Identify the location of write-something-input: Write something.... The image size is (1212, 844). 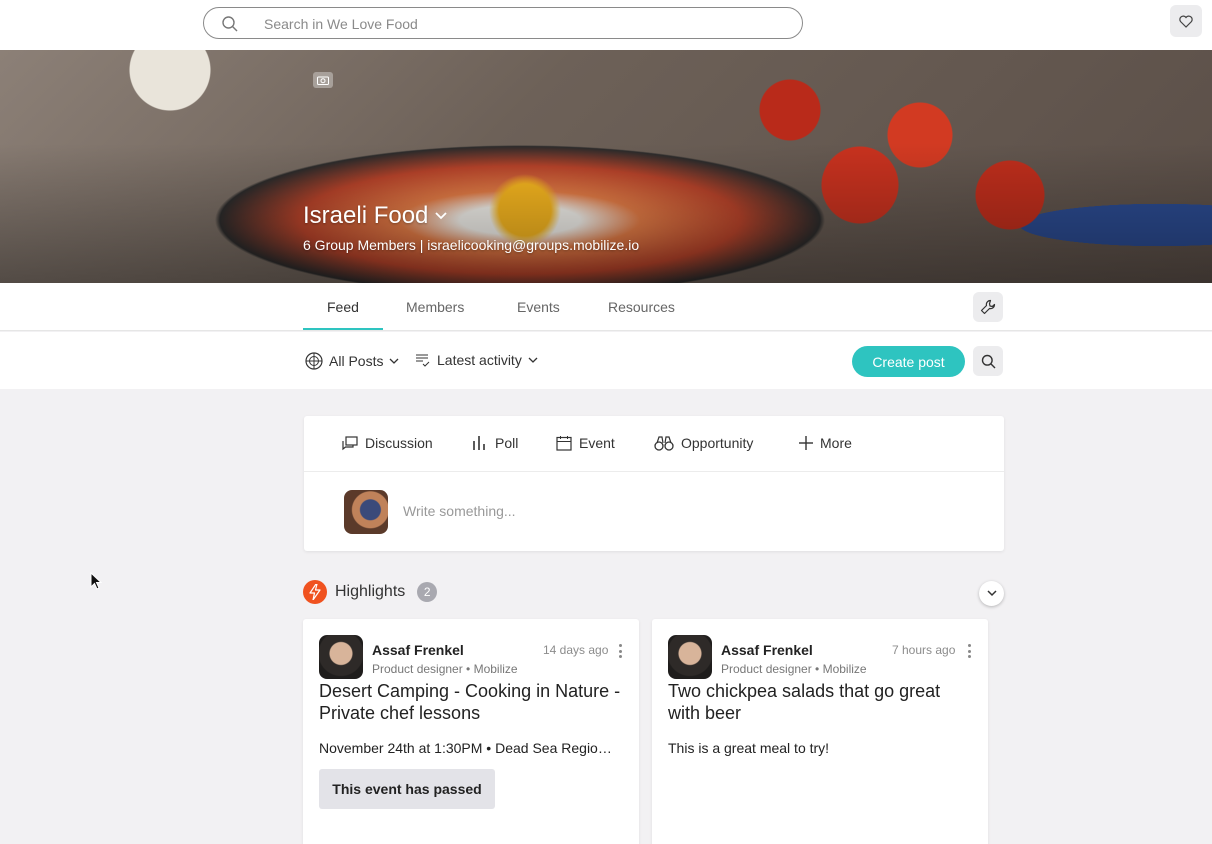
(459, 511).